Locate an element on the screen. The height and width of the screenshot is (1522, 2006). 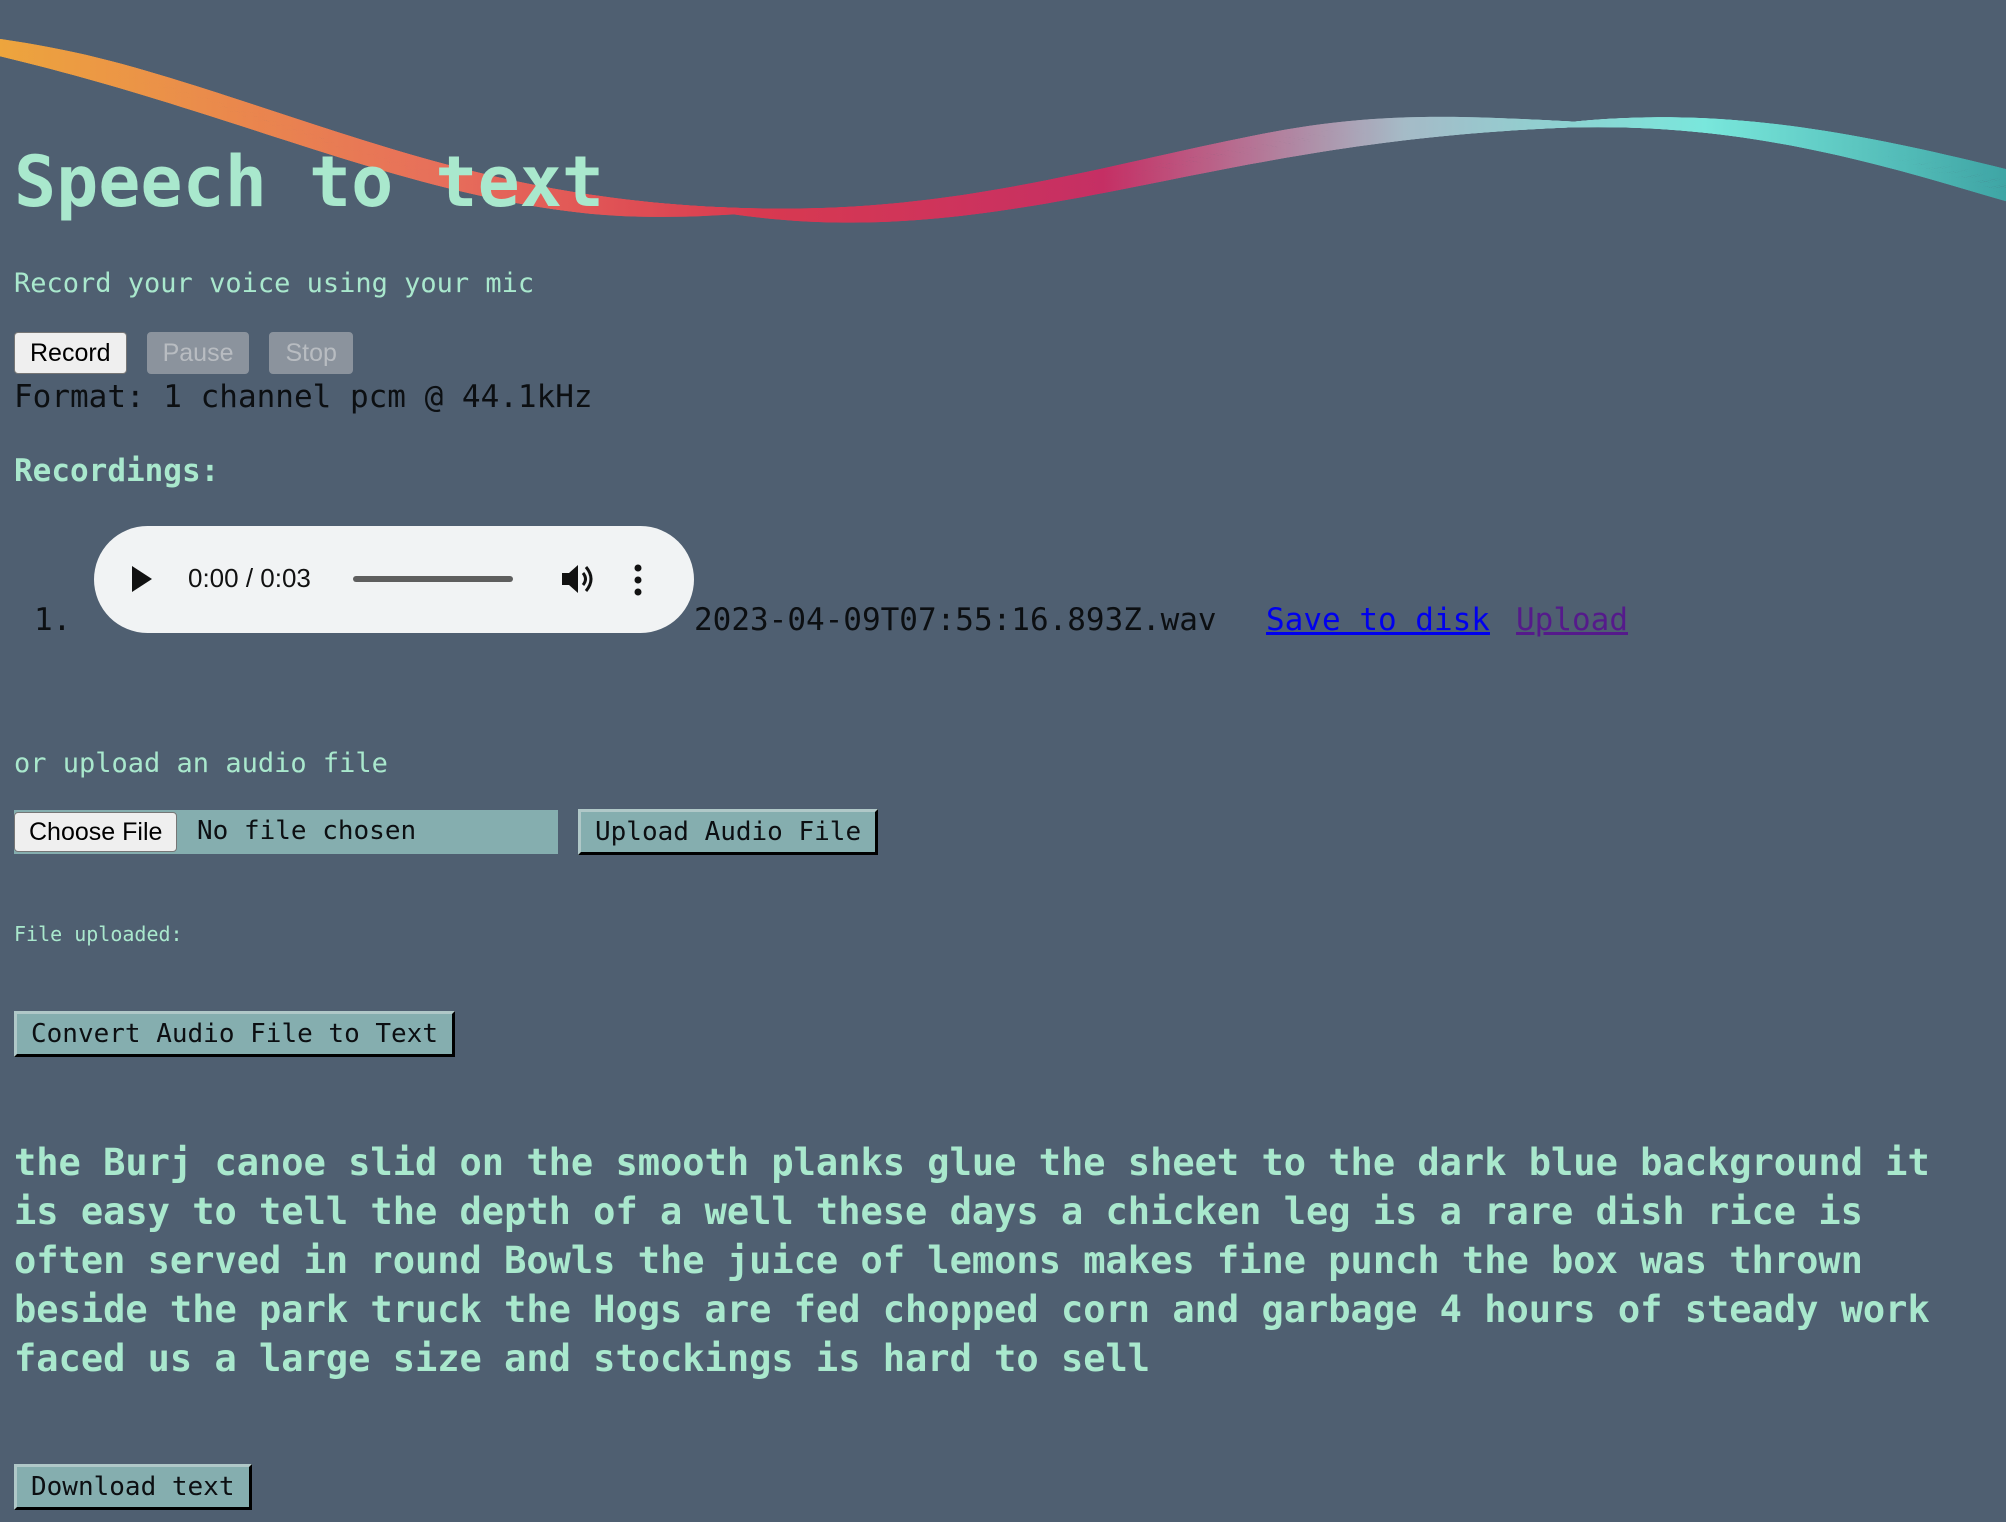
play-icon is located at coordinates (142, 579).